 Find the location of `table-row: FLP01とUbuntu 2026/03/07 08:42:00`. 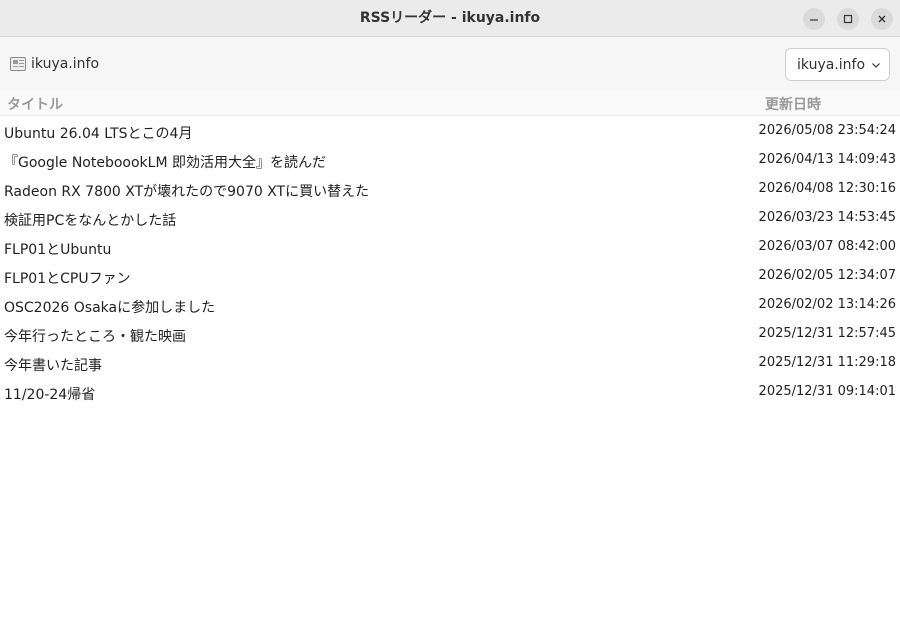

table-row: FLP01とUbuntu 2026/03/07 08:42:00 is located at coordinates (450, 247).